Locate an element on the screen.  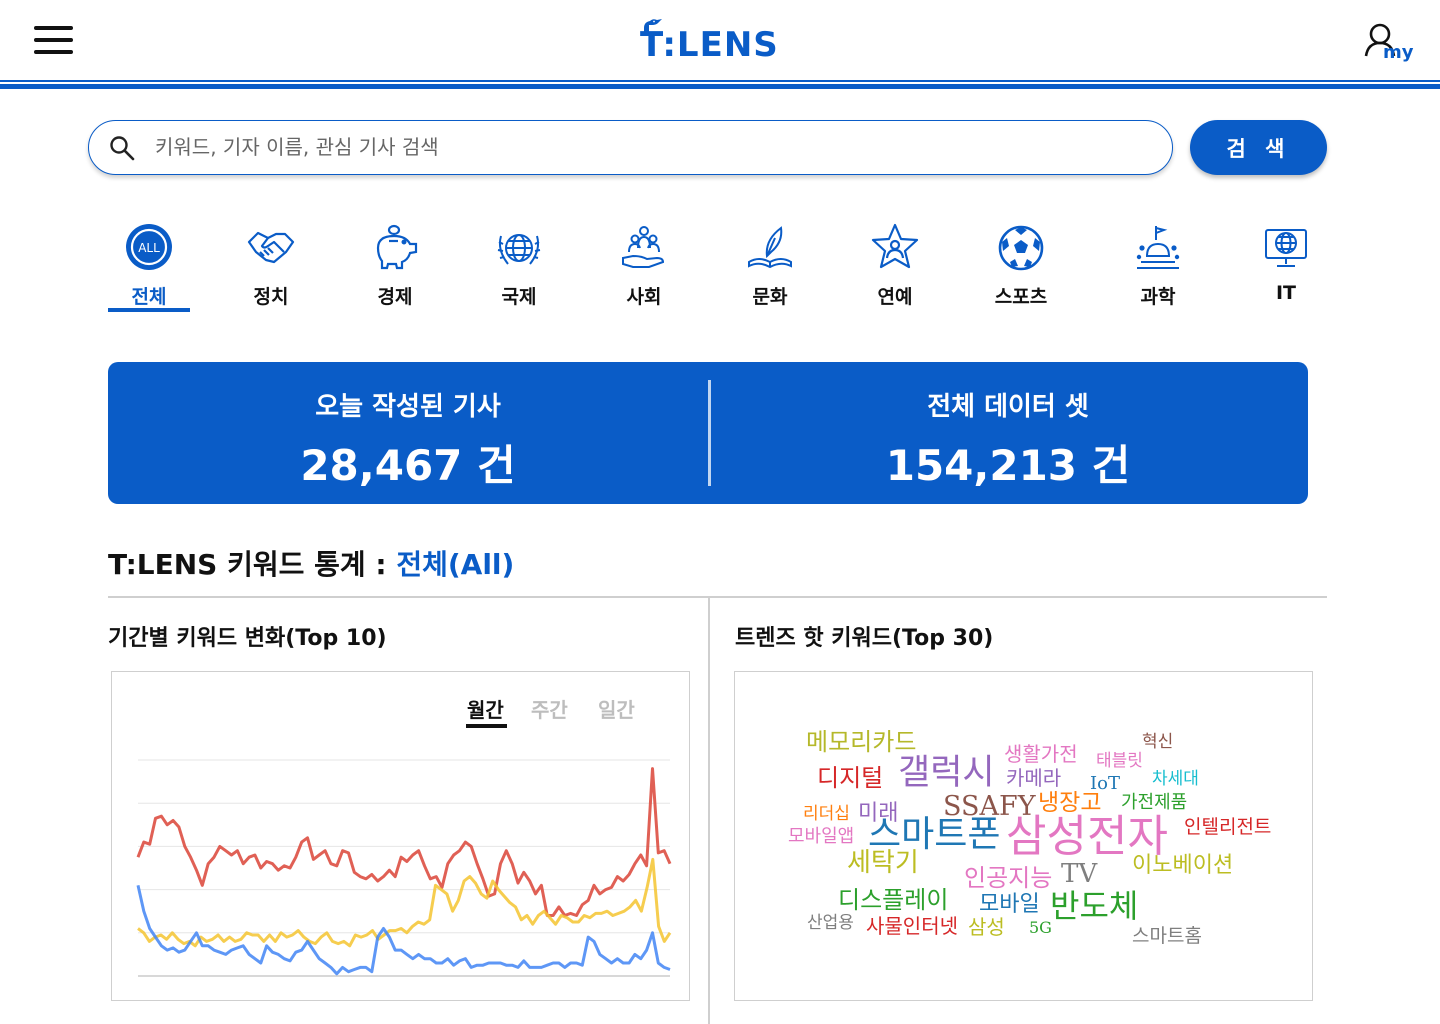
keyword-cloud-word: 디스플레이 is located at coordinates (893, 900).